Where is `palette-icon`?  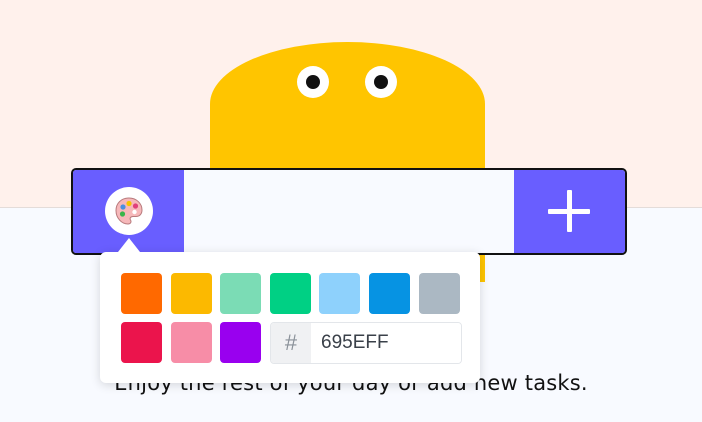
palette-icon is located at coordinates (129, 211).